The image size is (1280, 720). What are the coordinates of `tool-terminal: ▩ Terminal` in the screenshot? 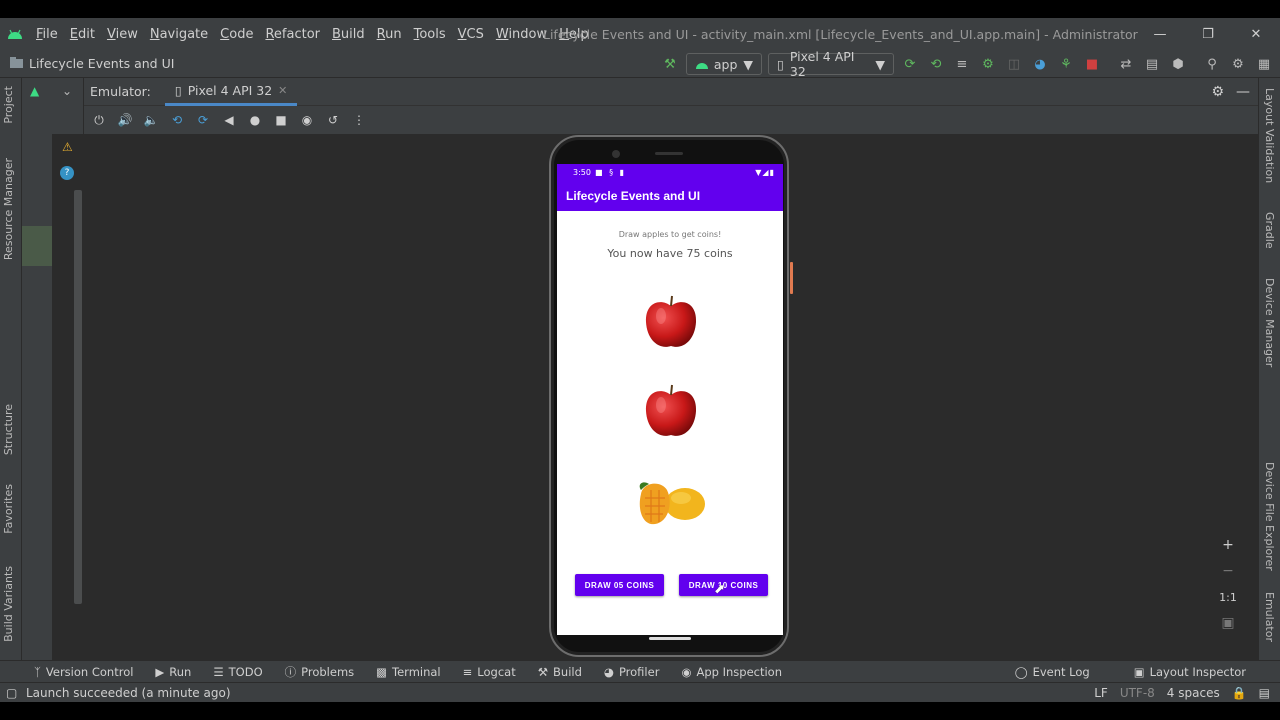 It's located at (408, 672).